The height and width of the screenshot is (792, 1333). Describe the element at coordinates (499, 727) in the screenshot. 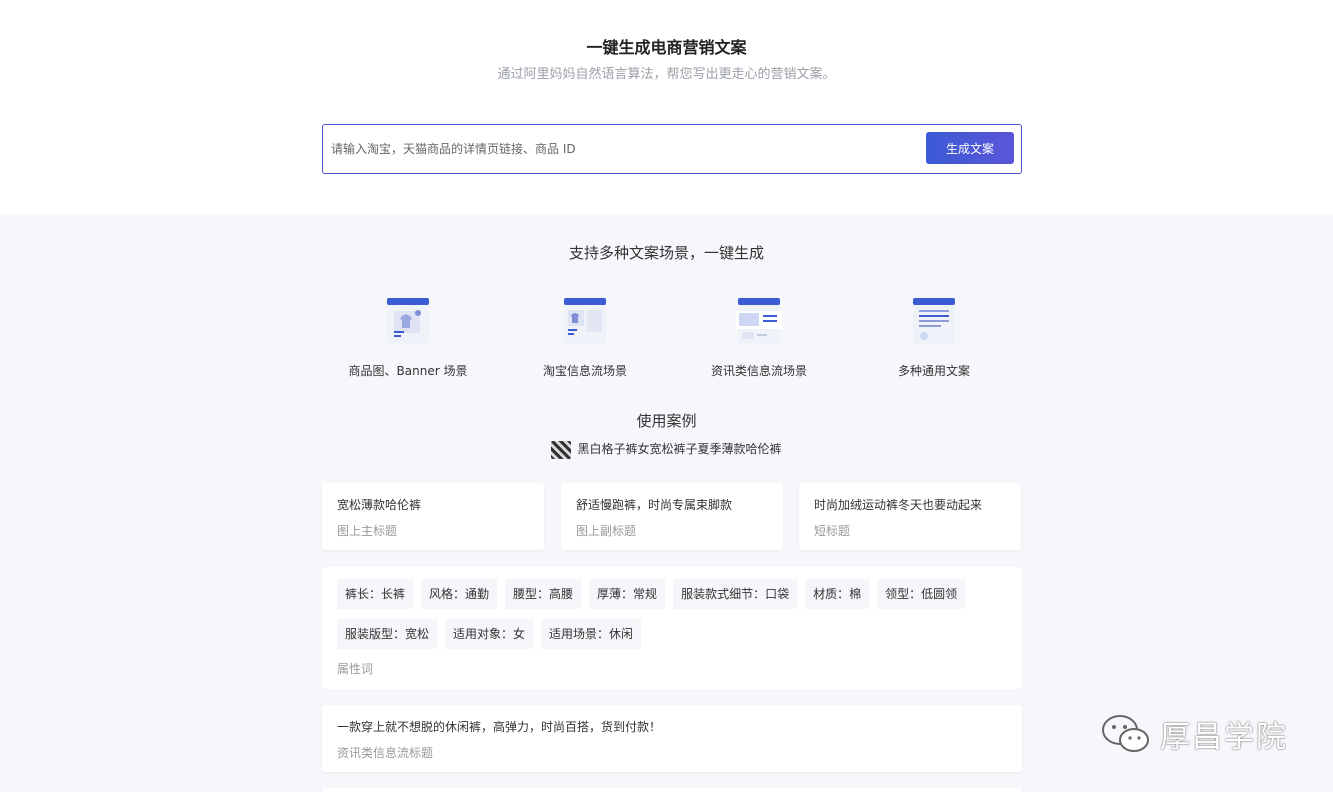

I see `card-text: 一款穿上就不想脱的休闲裤，高弹力，时尚百搭，货到付款！` at that location.